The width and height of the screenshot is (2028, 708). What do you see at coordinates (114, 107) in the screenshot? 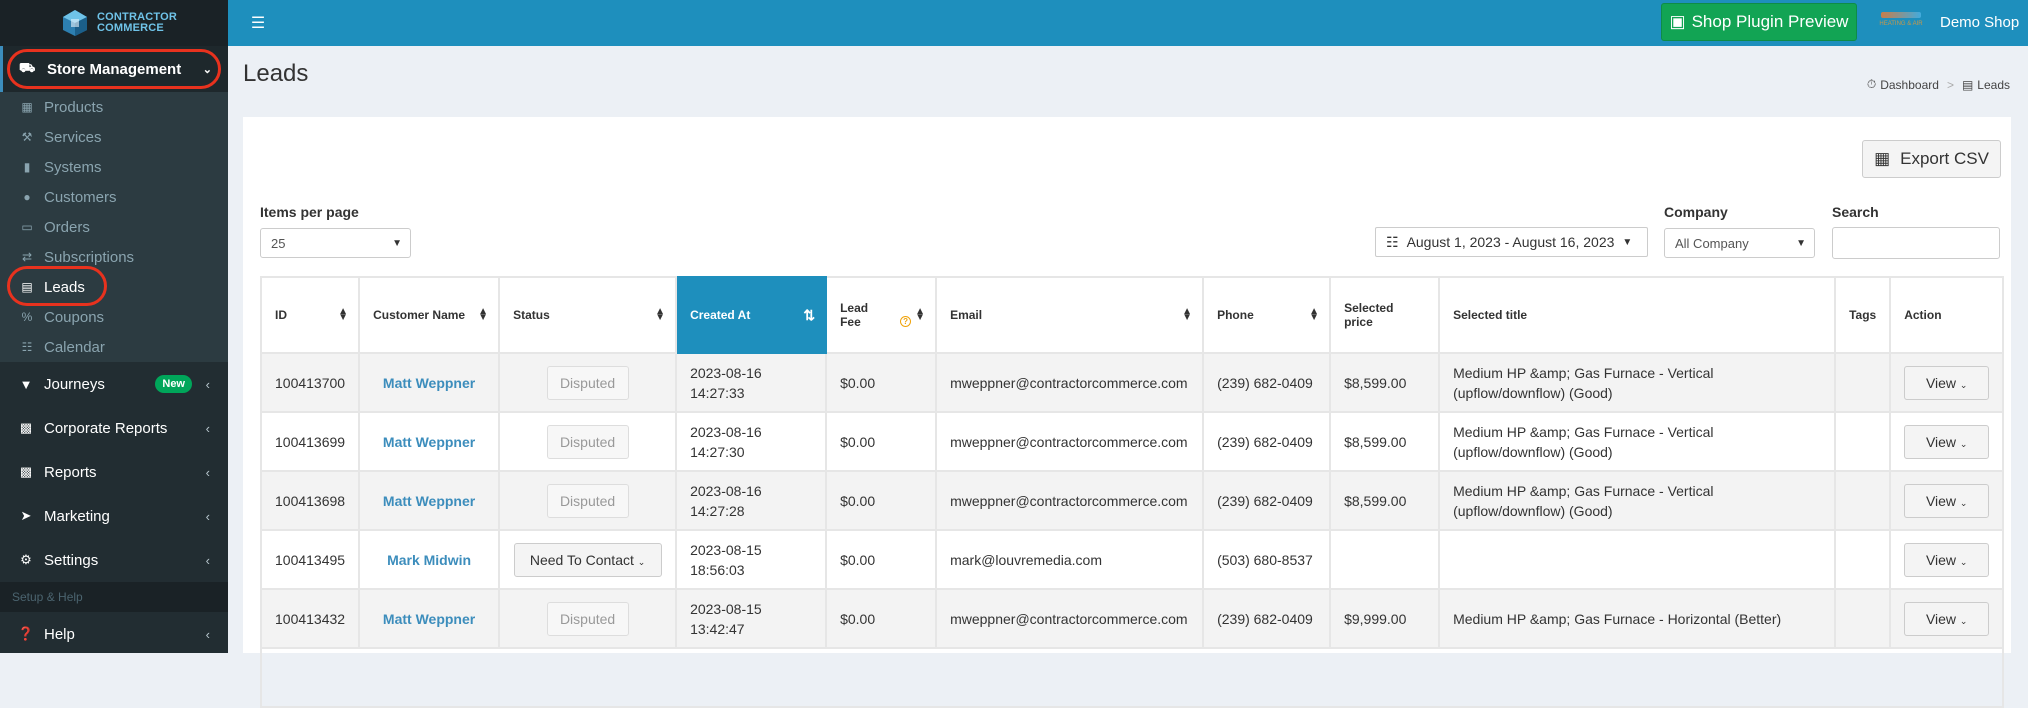
I see `sidebar-item-products: ▦ Products` at bounding box center [114, 107].